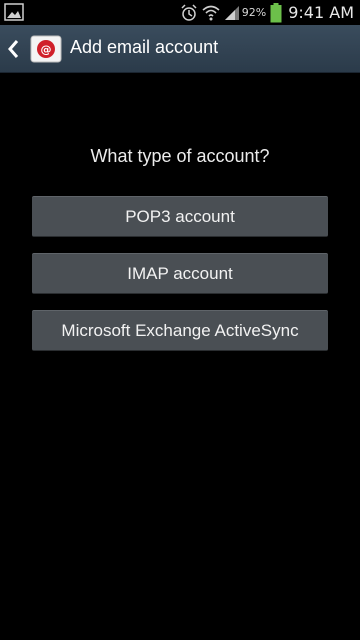 The image size is (360, 640). Describe the element at coordinates (180, 216) in the screenshot. I see `pop3-account-button: POP3 account` at that location.